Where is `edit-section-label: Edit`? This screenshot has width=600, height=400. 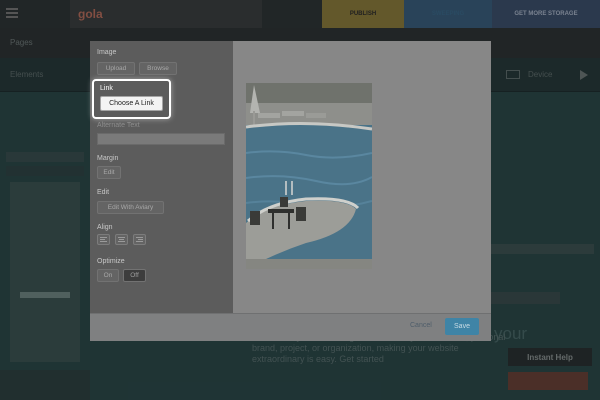 edit-section-label: Edit is located at coordinates (103, 192).